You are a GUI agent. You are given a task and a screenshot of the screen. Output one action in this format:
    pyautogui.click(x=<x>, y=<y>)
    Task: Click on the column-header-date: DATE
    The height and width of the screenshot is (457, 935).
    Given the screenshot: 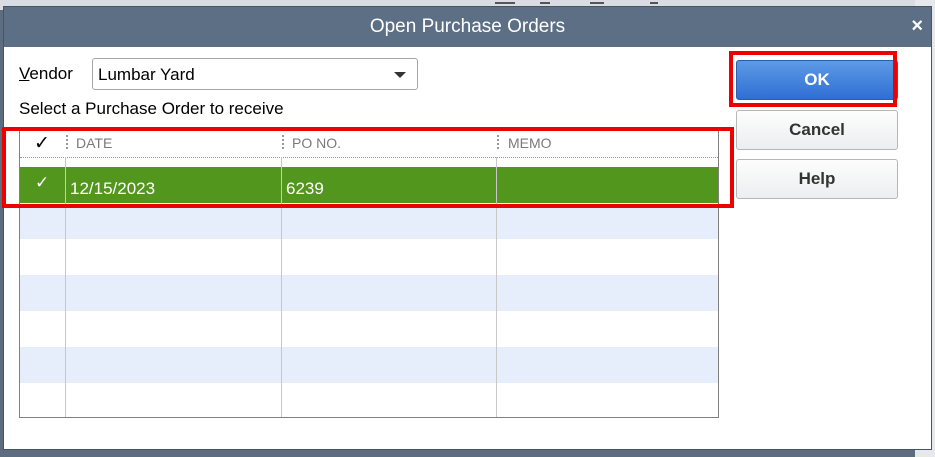 What is the action you would take?
    pyautogui.click(x=94, y=143)
    